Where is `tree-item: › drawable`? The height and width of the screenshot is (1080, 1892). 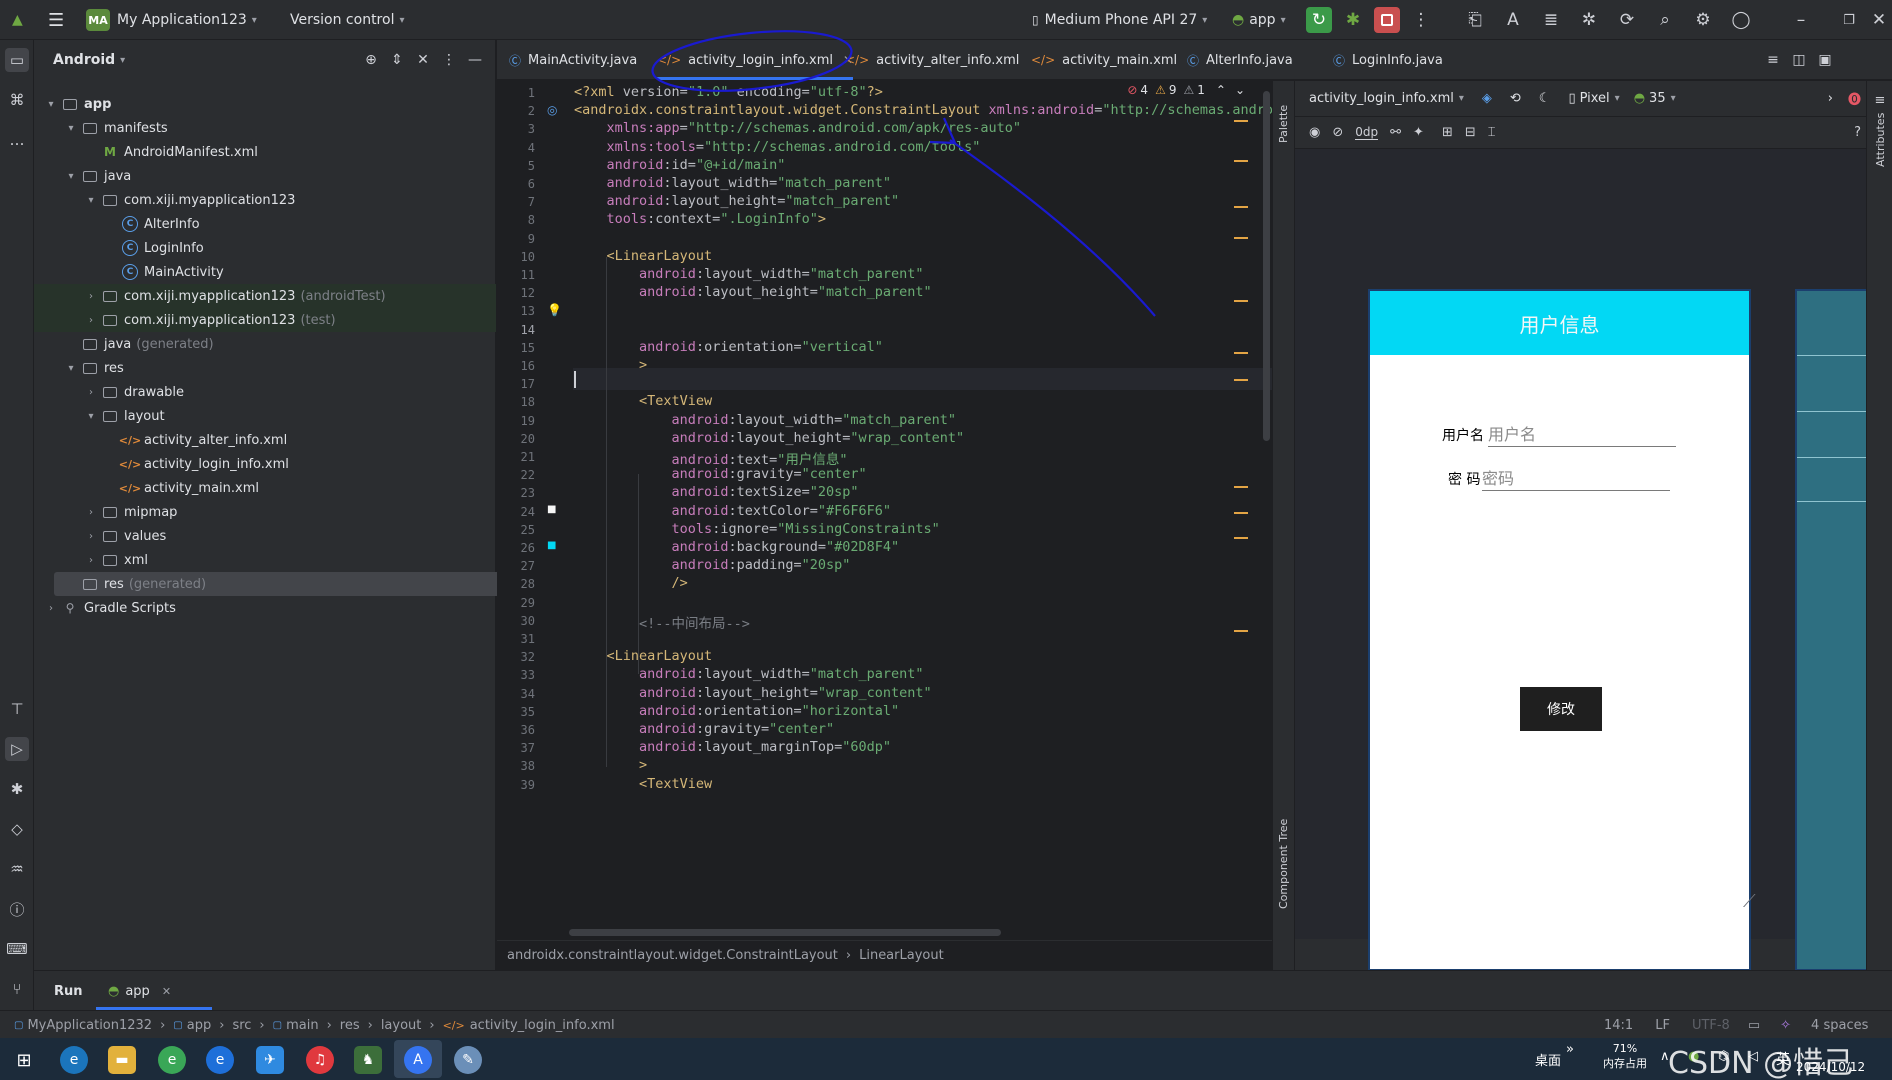 tree-item: › drawable is located at coordinates (265, 392).